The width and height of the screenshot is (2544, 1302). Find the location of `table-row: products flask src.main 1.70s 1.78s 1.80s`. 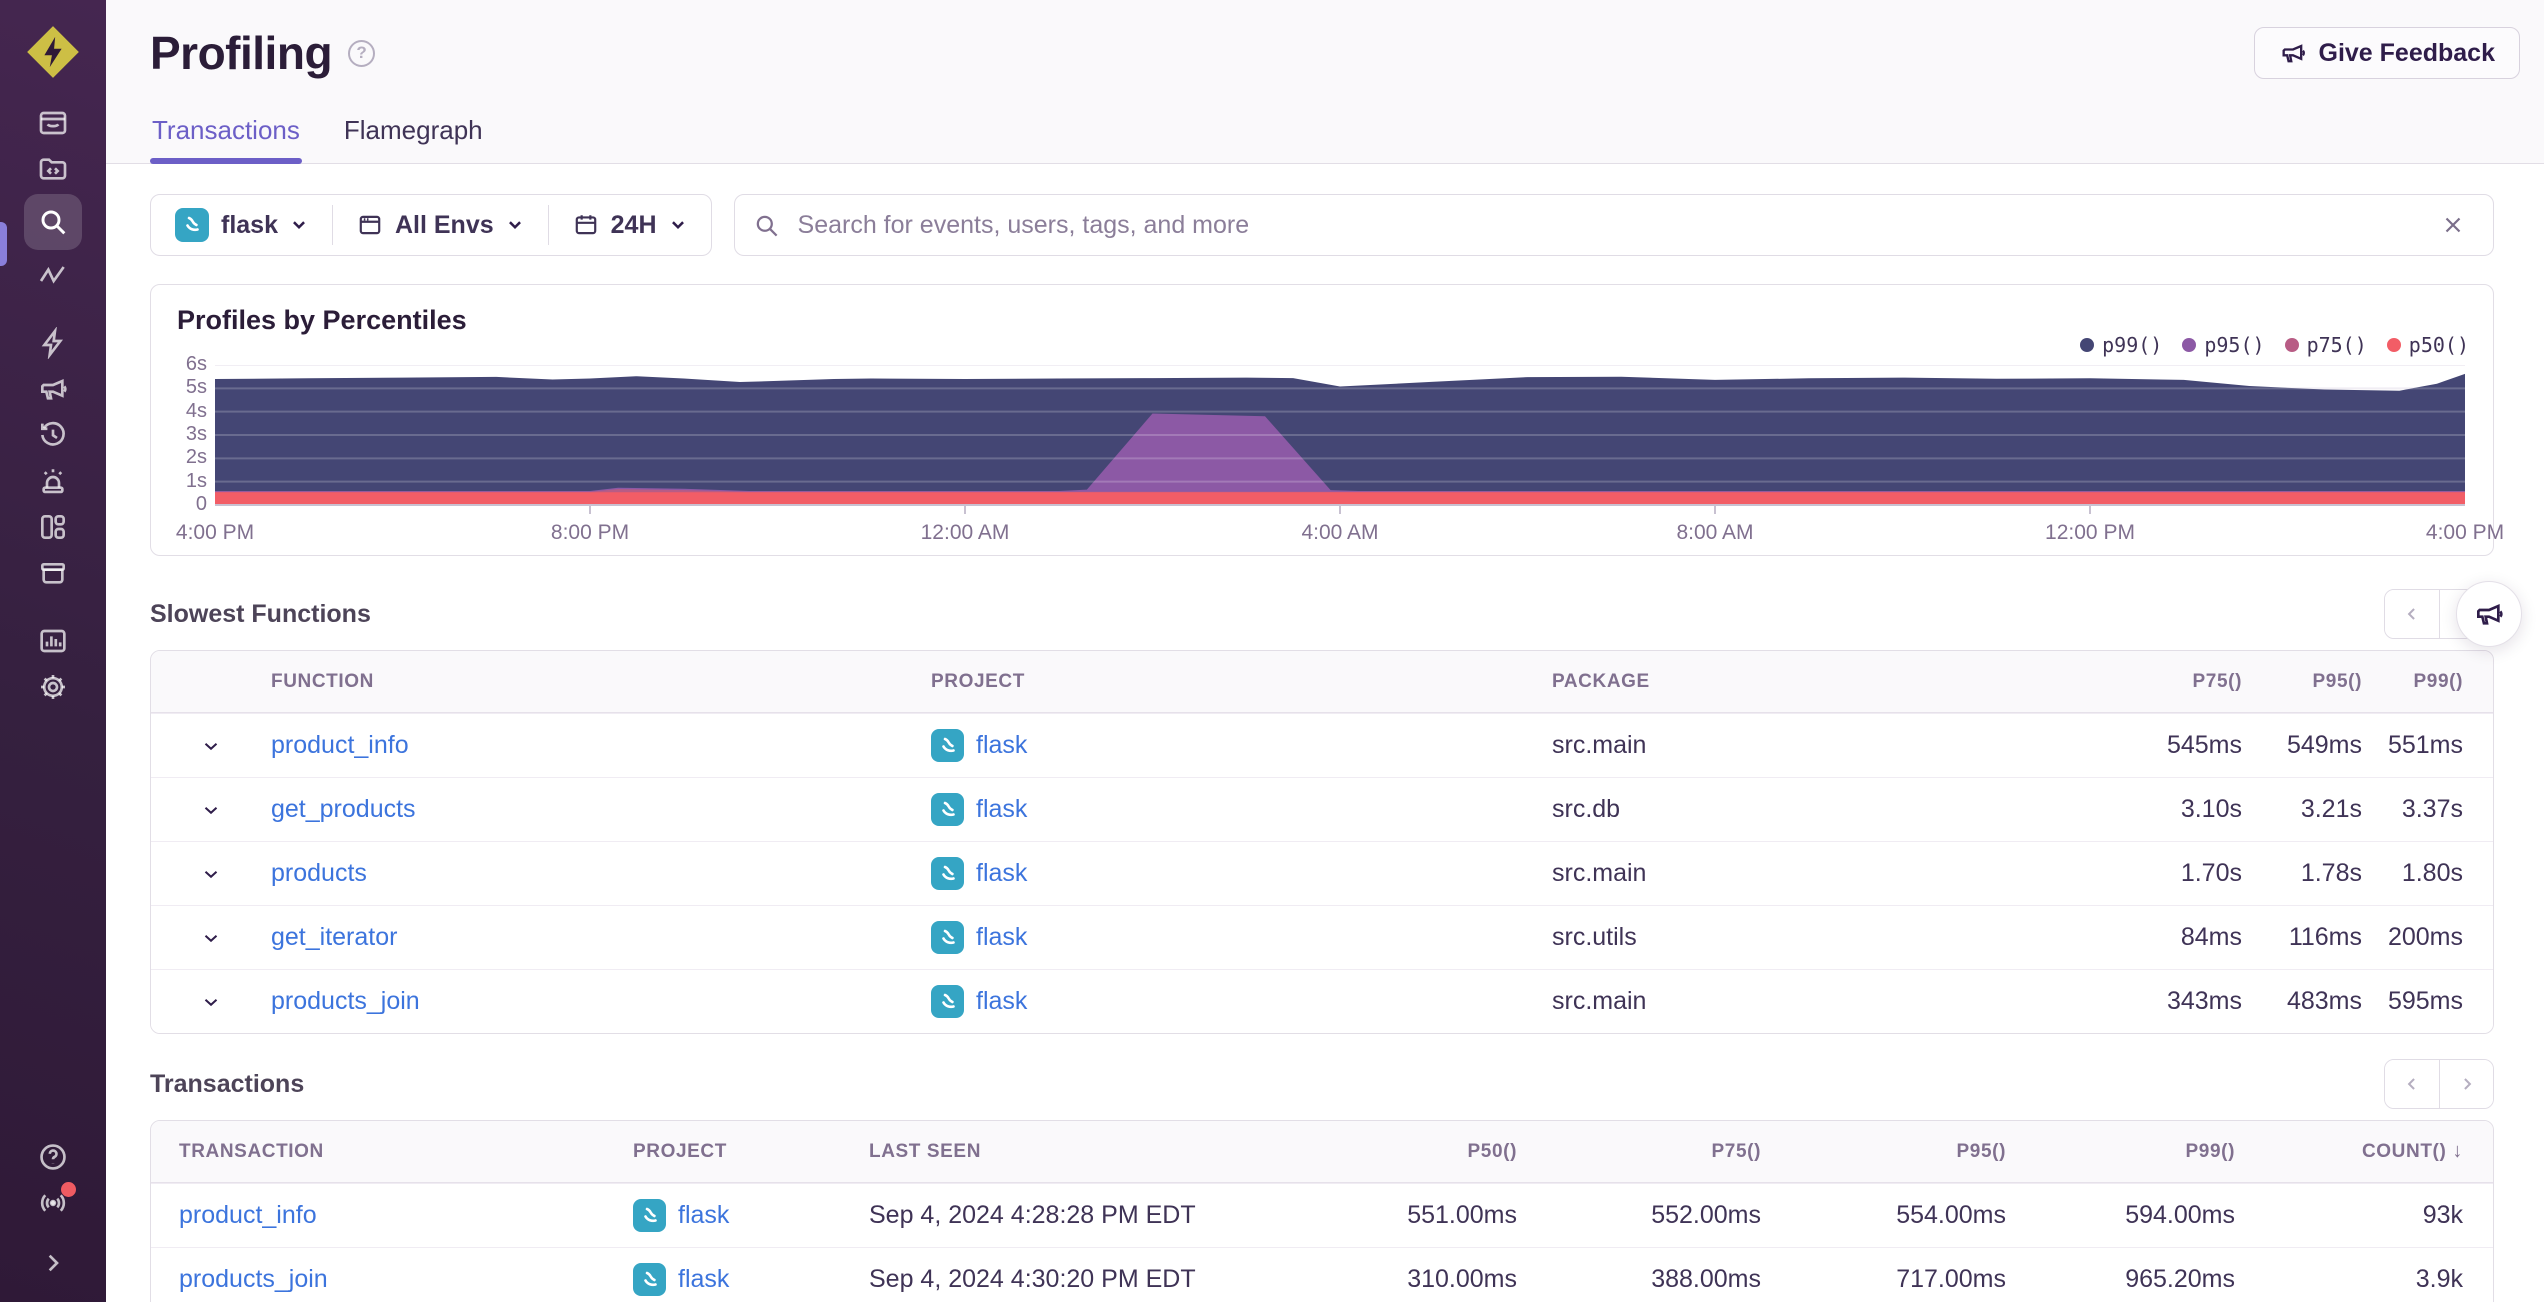

table-row: products flask src.main 1.70s 1.78s 1.80s is located at coordinates (1322, 873).